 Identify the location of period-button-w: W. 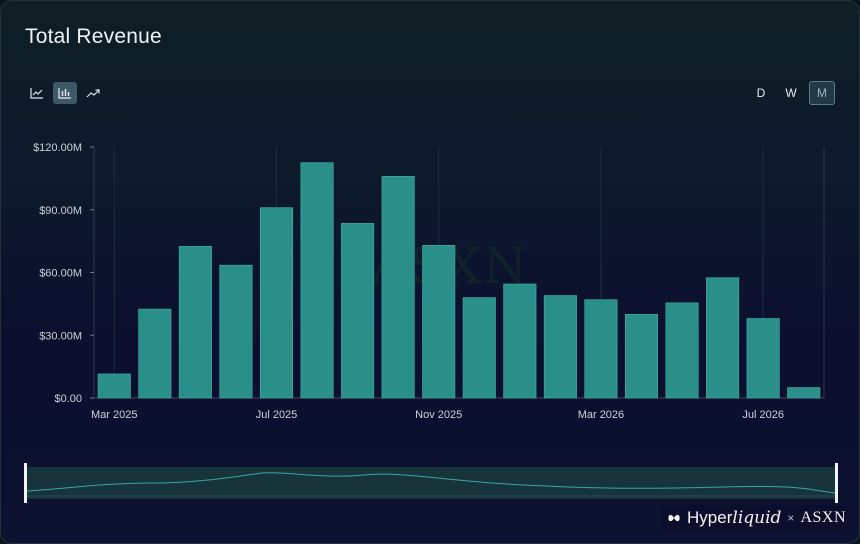
(791, 93).